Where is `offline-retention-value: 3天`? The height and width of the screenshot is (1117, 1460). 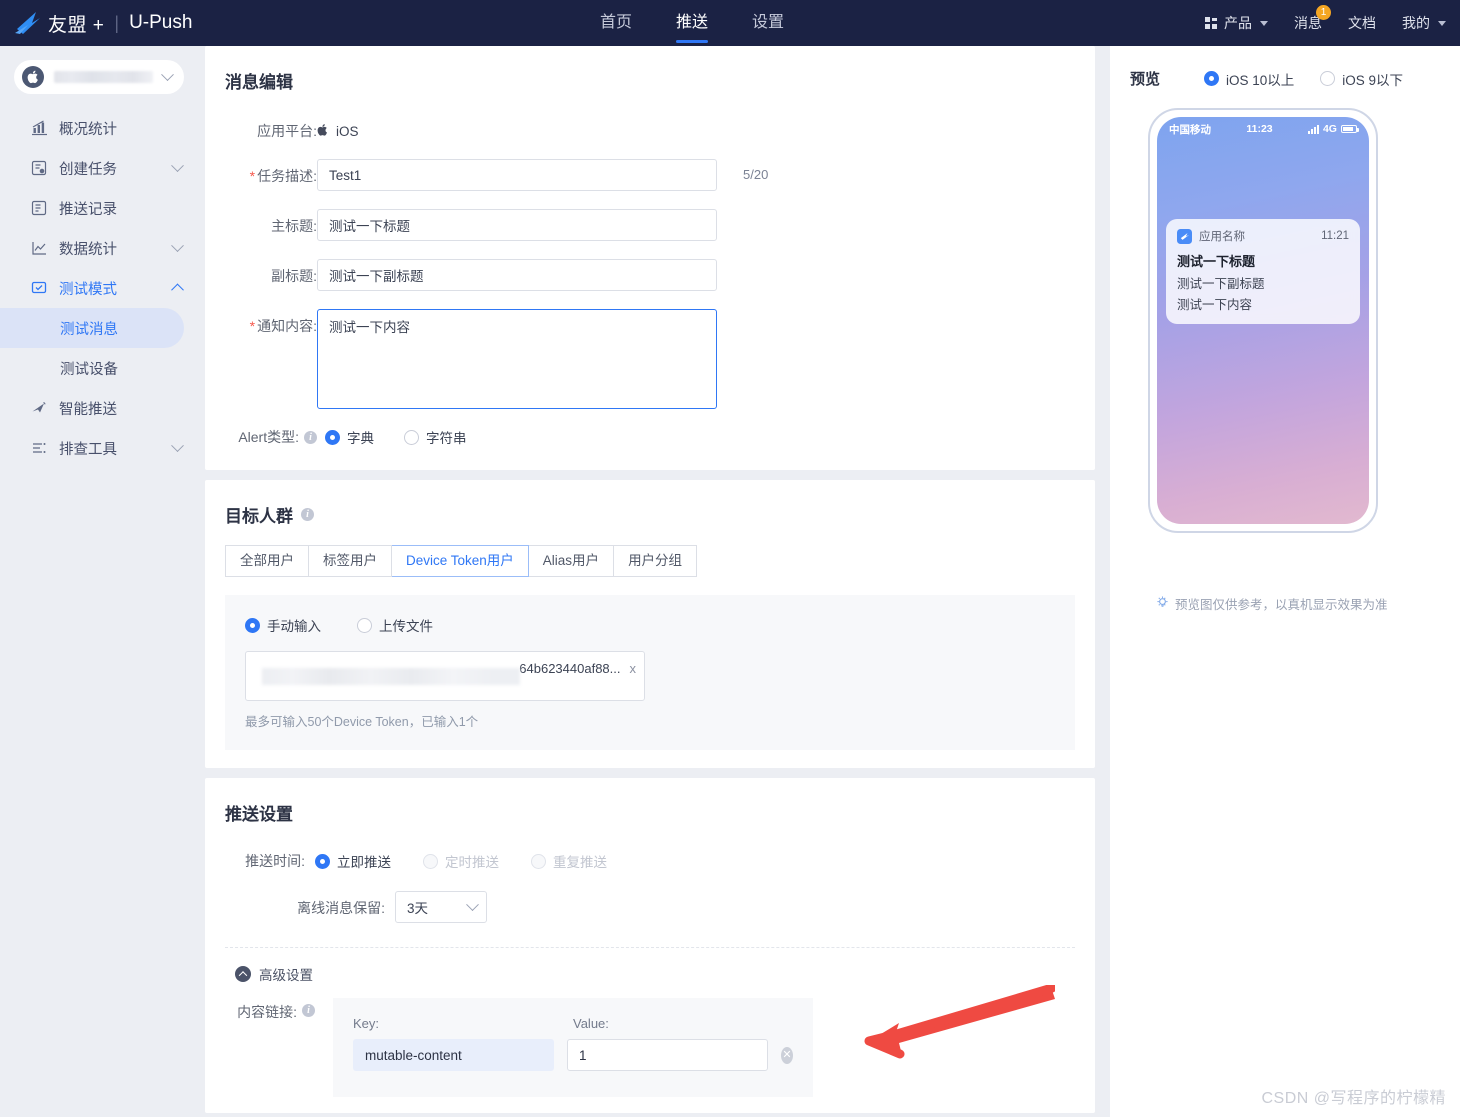
offline-retention-value: 3天 is located at coordinates (418, 908).